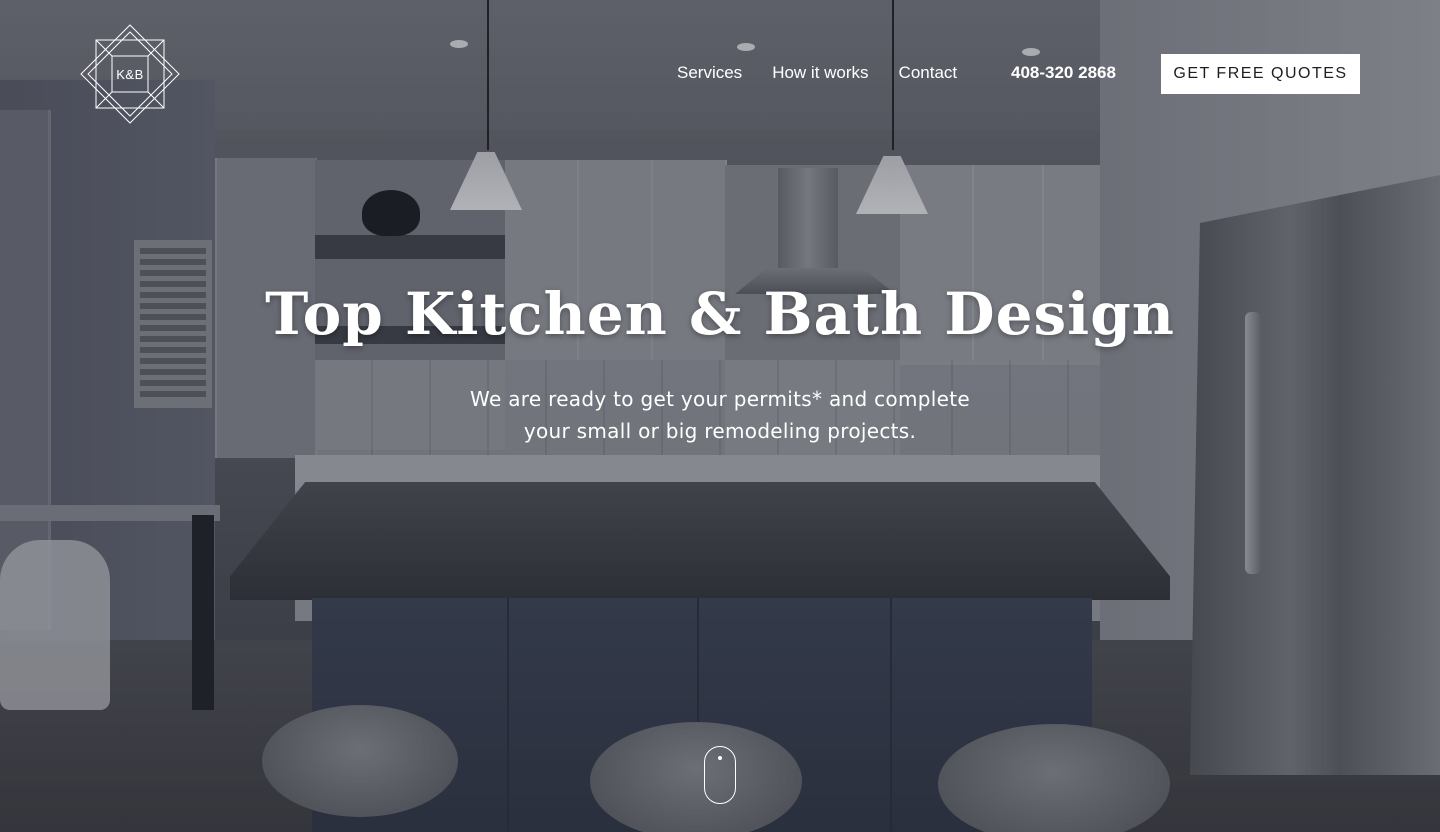  I want to click on nav-how-it-works: How it works, so click(820, 73).